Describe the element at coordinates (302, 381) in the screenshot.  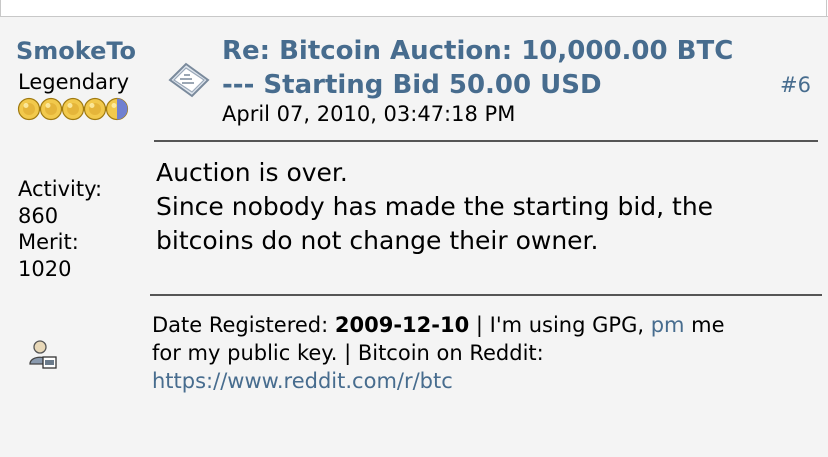
I see `reddit-link: https://www.reddit.com/r/btc` at that location.